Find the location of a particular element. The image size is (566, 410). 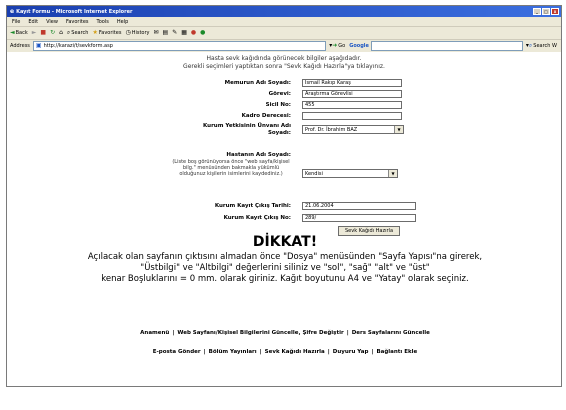

menu-file: File is located at coordinates (16, 22).